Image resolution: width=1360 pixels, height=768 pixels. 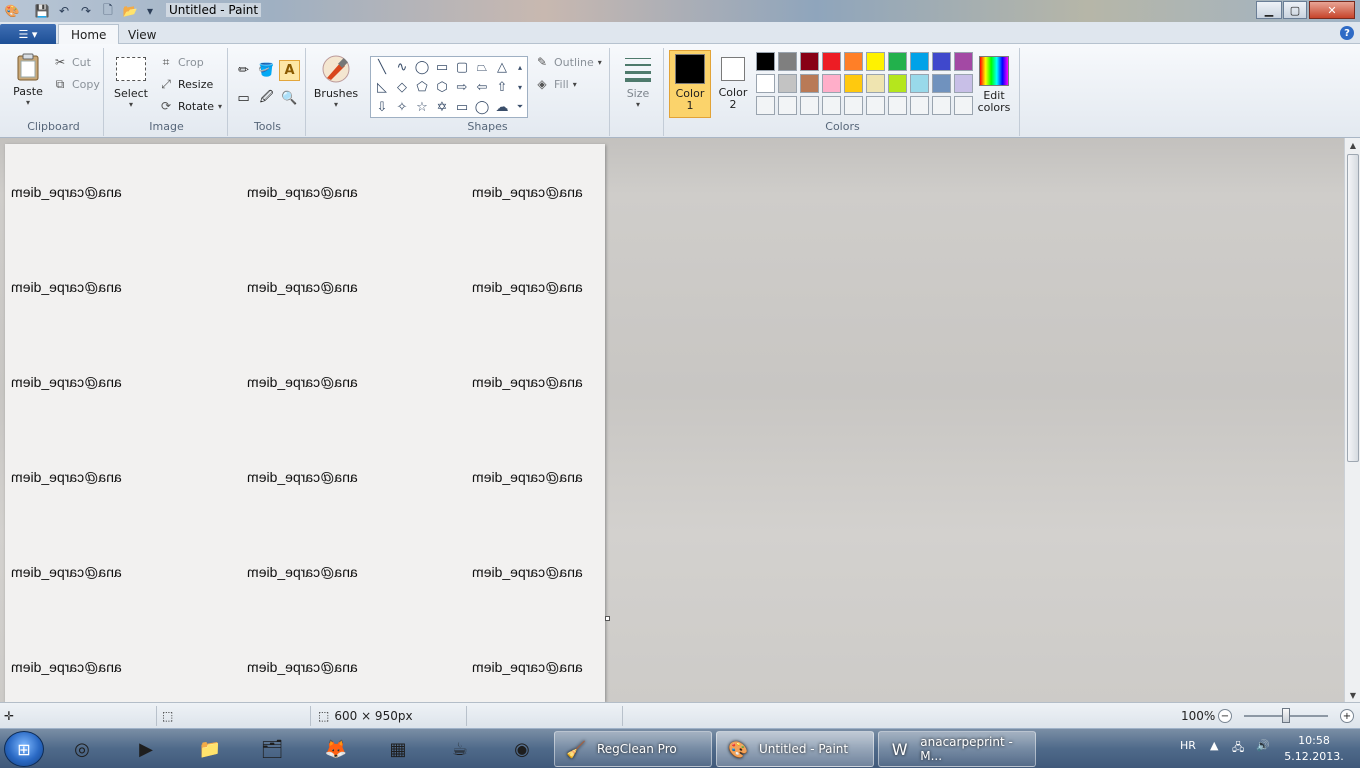 What do you see at coordinates (1238, 748) in the screenshot?
I see `network-icon: 🖧` at bounding box center [1238, 748].